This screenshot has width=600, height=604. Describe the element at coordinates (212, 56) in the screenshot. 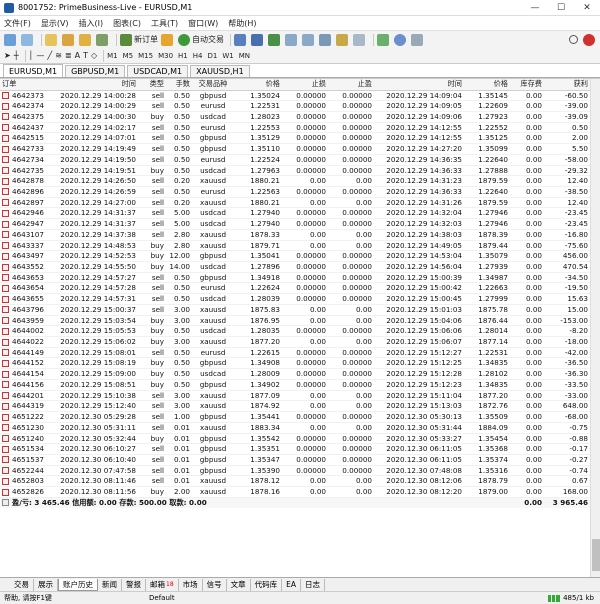

I see `timeframe-d1: D1` at that location.